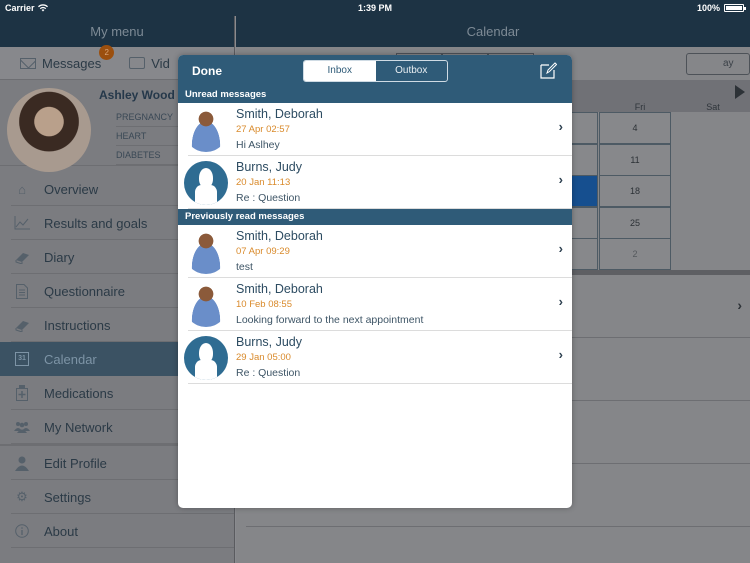 The image size is (750, 563). I want to click on menu-item-label: Results and goals, so click(96, 223).